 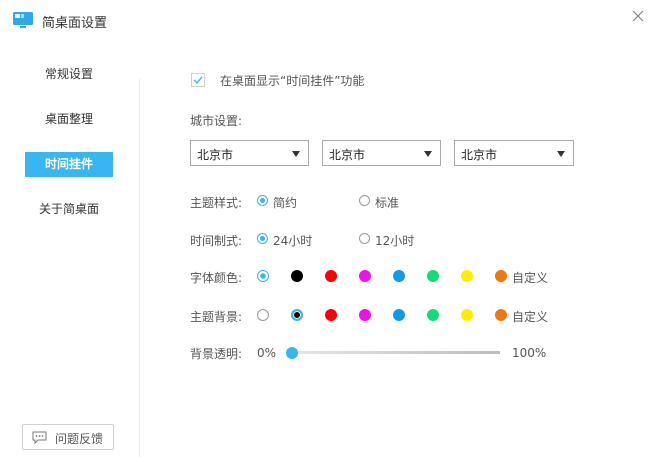 What do you see at coordinates (39, 437) in the screenshot?
I see `chat-bubble-icon` at bounding box center [39, 437].